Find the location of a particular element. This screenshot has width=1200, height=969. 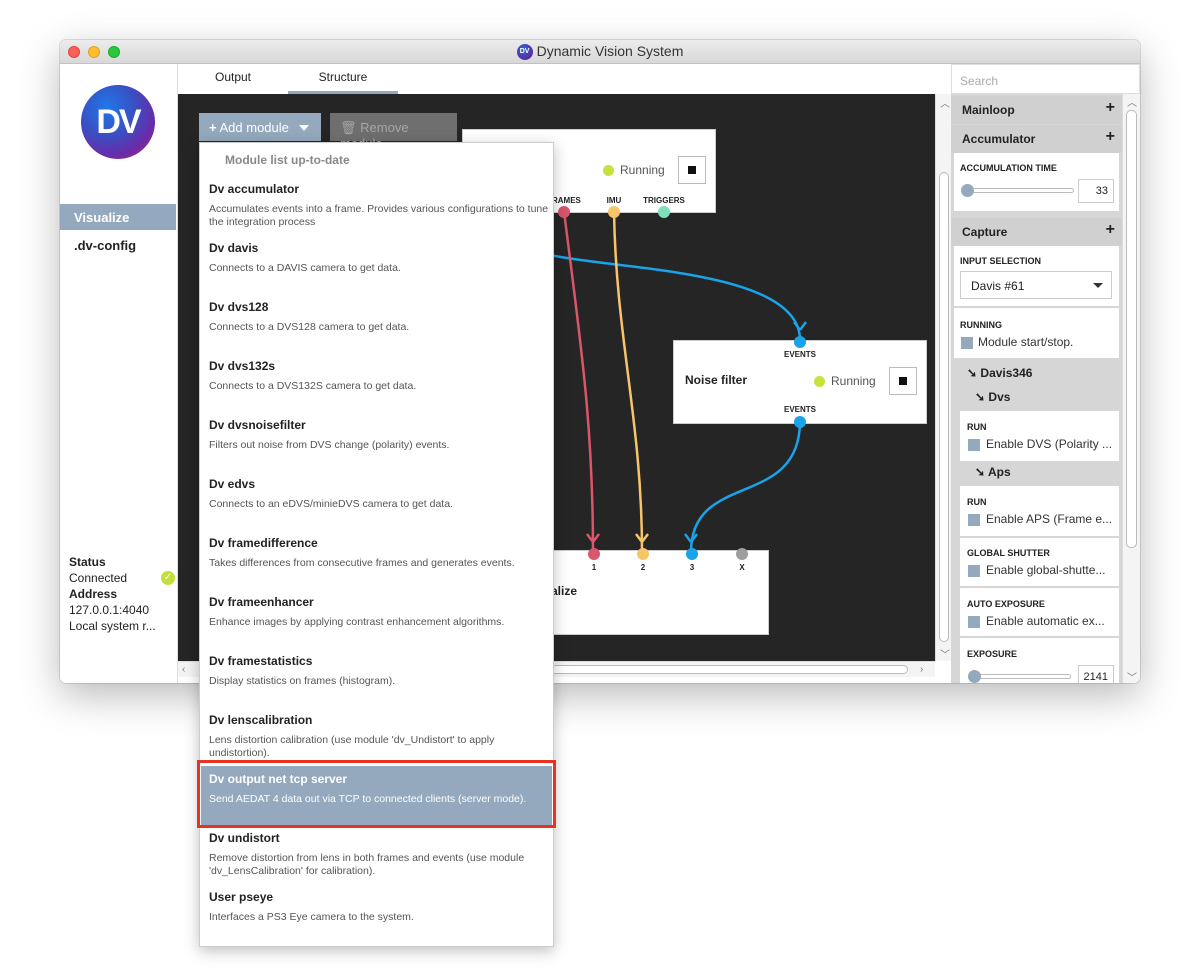

remove-module-button: 🗑 Remove module is located at coordinates (393, 132).